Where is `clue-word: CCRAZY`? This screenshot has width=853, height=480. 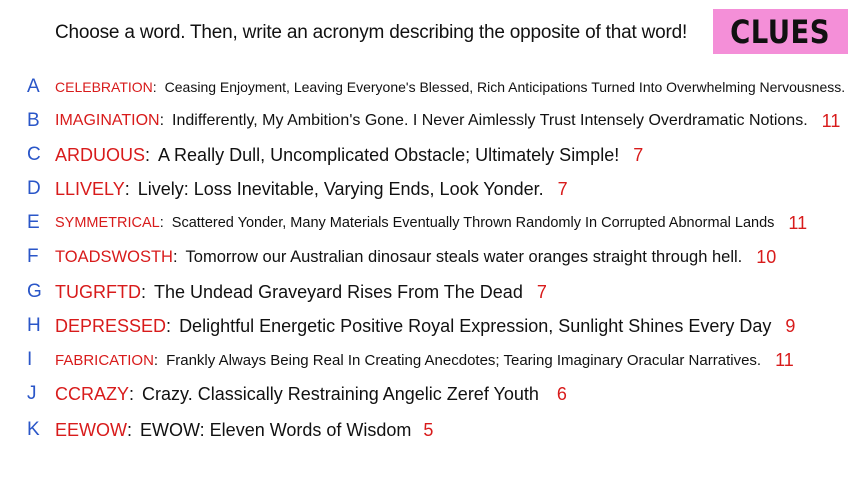
clue-word: CCRAZY is located at coordinates (92, 393).